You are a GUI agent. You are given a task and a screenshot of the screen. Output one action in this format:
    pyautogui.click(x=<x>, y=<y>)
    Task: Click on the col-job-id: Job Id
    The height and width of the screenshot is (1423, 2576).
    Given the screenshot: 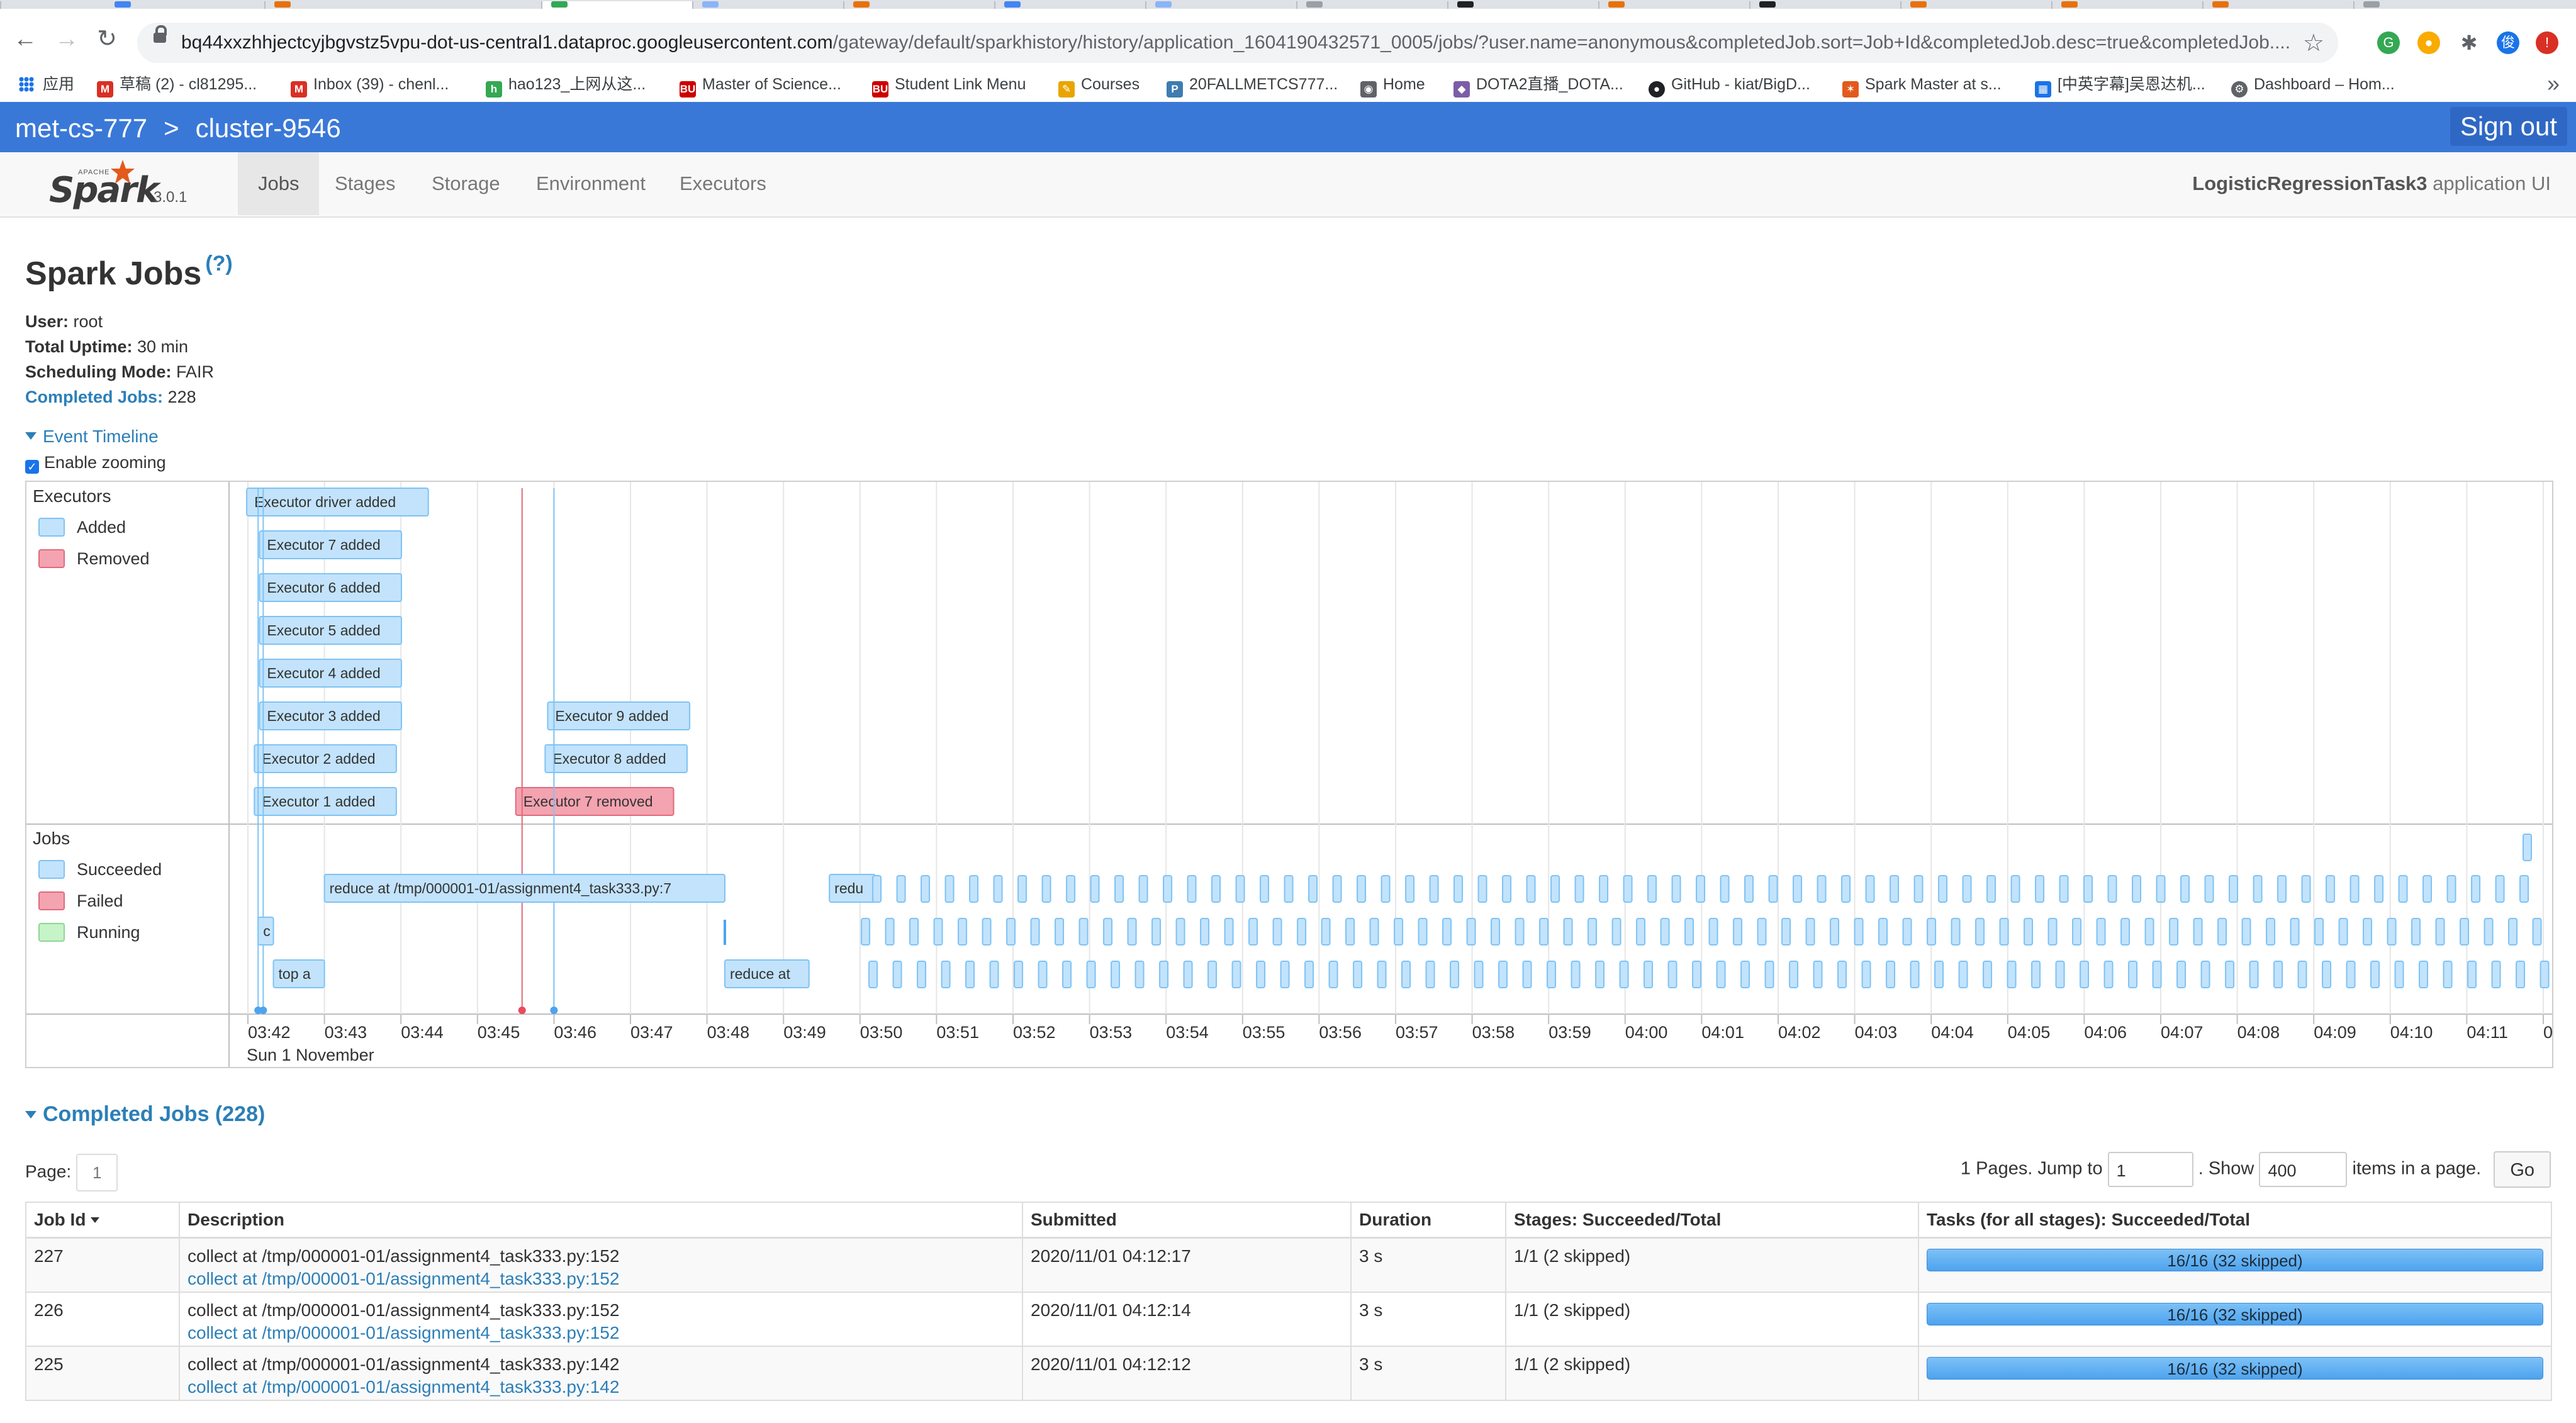 What is the action you would take?
    pyautogui.click(x=102, y=1220)
    